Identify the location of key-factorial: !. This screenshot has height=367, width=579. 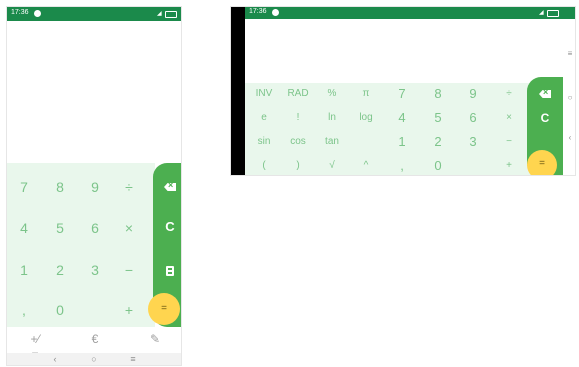
(298, 118).